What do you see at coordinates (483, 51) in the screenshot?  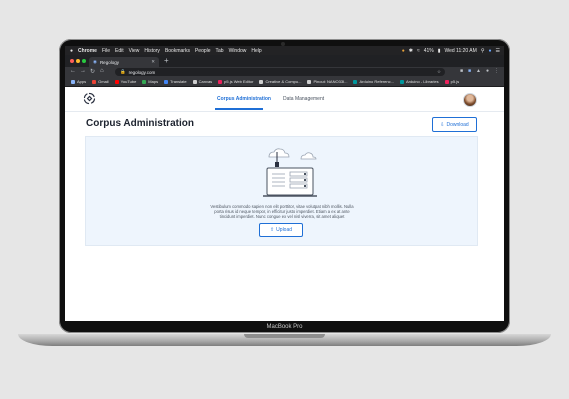 I see `spotlight-search-icon: ⚲` at bounding box center [483, 51].